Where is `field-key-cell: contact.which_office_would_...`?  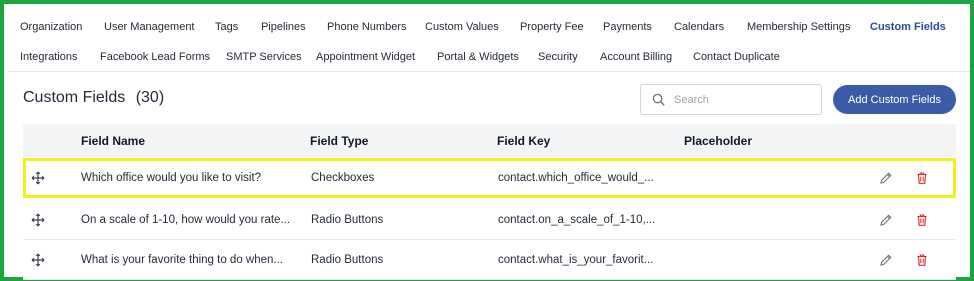
field-key-cell: contact.which_office_would_... is located at coordinates (576, 178).